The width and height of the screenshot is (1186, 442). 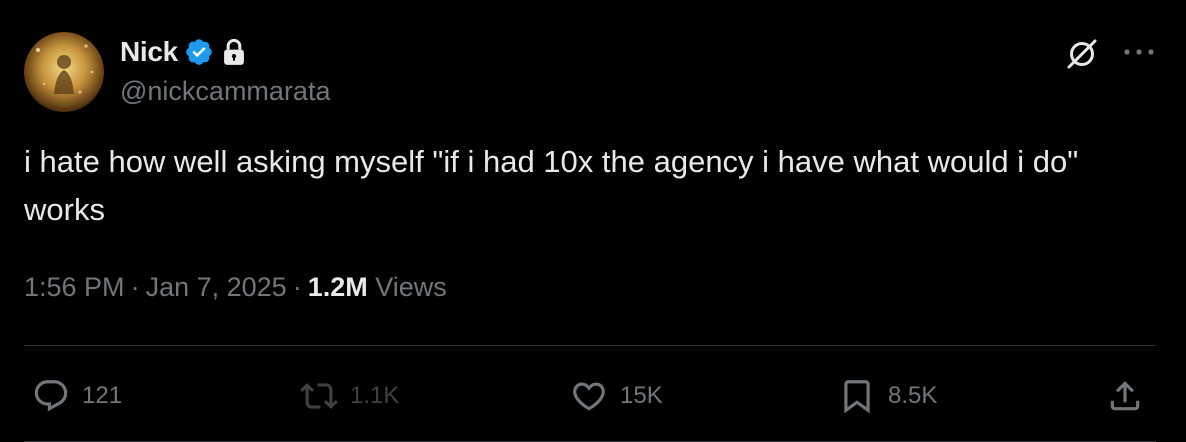 I want to click on share-icon, so click(x=1125, y=396).